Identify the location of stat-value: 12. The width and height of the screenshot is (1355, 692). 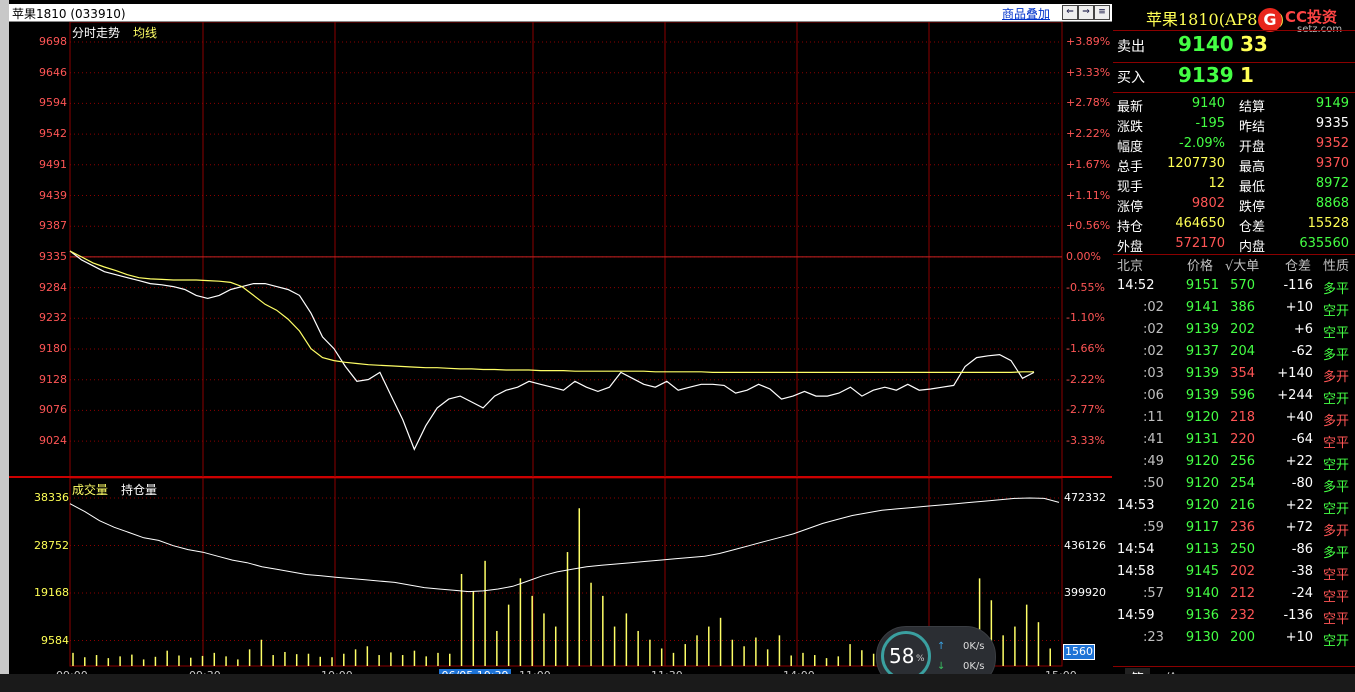
(1216, 183).